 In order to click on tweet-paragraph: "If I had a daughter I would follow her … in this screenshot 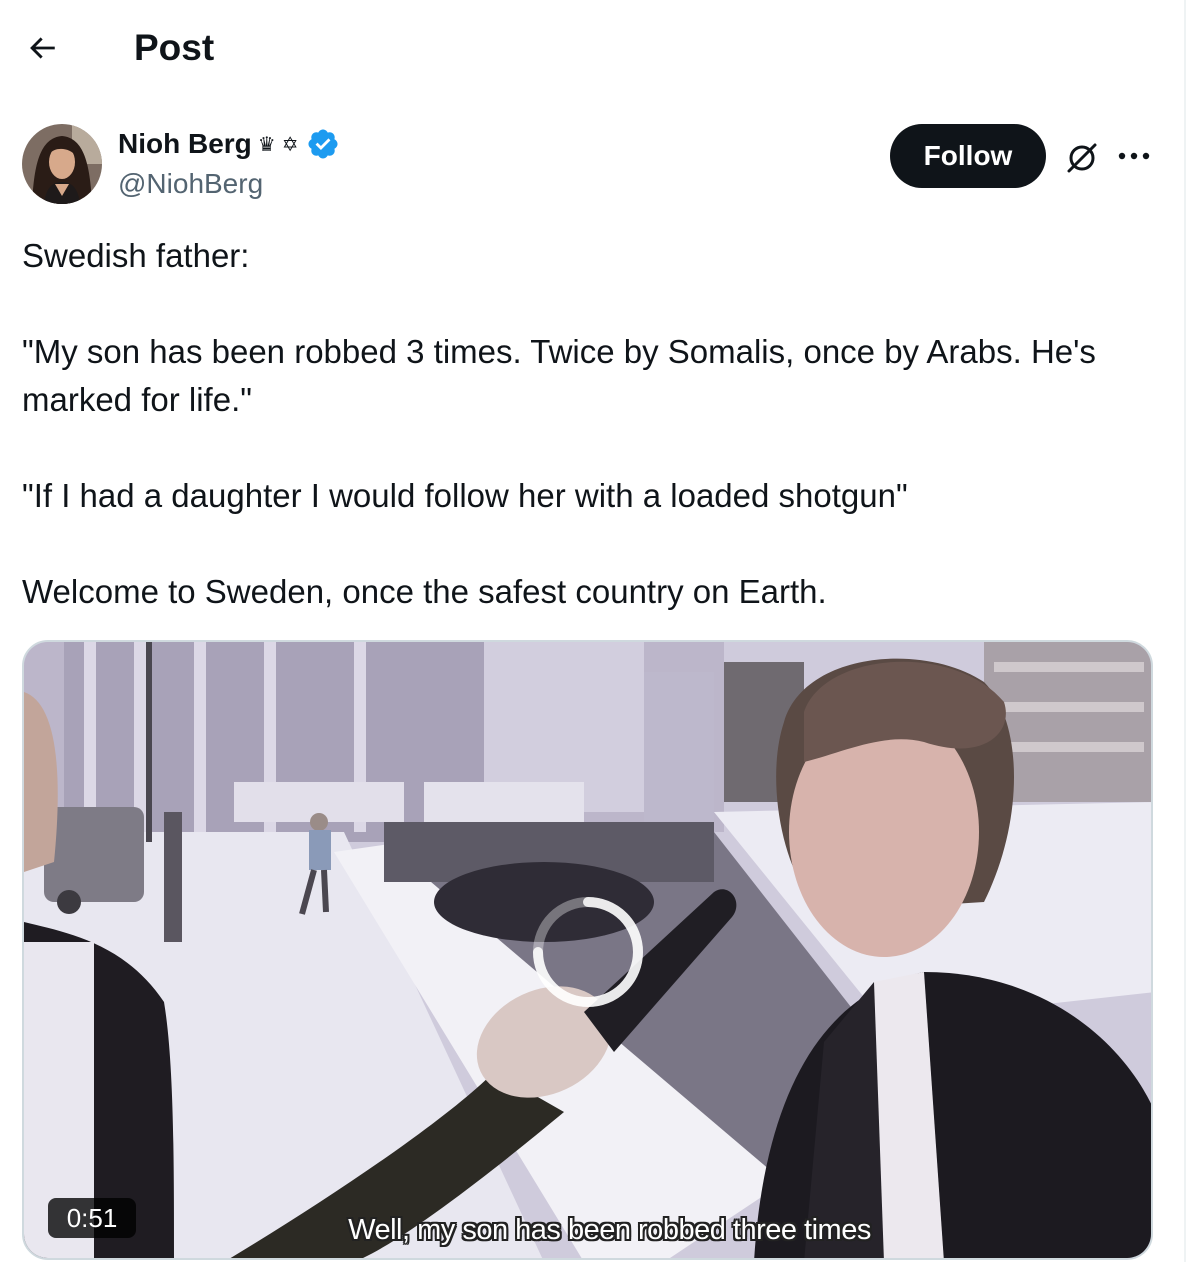, I will do `click(465, 495)`.